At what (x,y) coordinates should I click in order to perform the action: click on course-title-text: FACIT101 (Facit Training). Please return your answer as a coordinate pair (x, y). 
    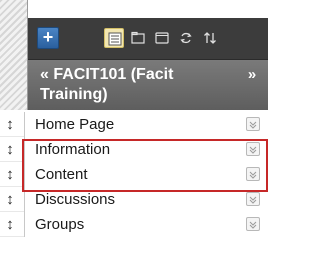
    Looking at the image, I should click on (107, 84).